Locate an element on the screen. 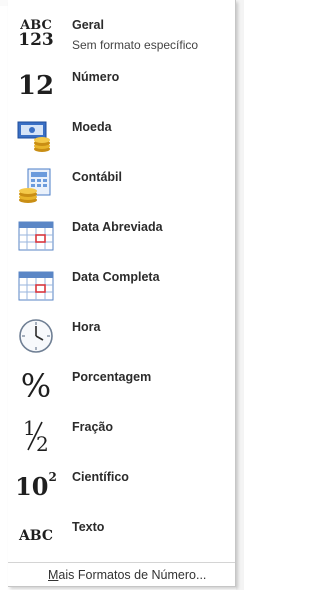  right-edge is located at coordinates (240, 295).